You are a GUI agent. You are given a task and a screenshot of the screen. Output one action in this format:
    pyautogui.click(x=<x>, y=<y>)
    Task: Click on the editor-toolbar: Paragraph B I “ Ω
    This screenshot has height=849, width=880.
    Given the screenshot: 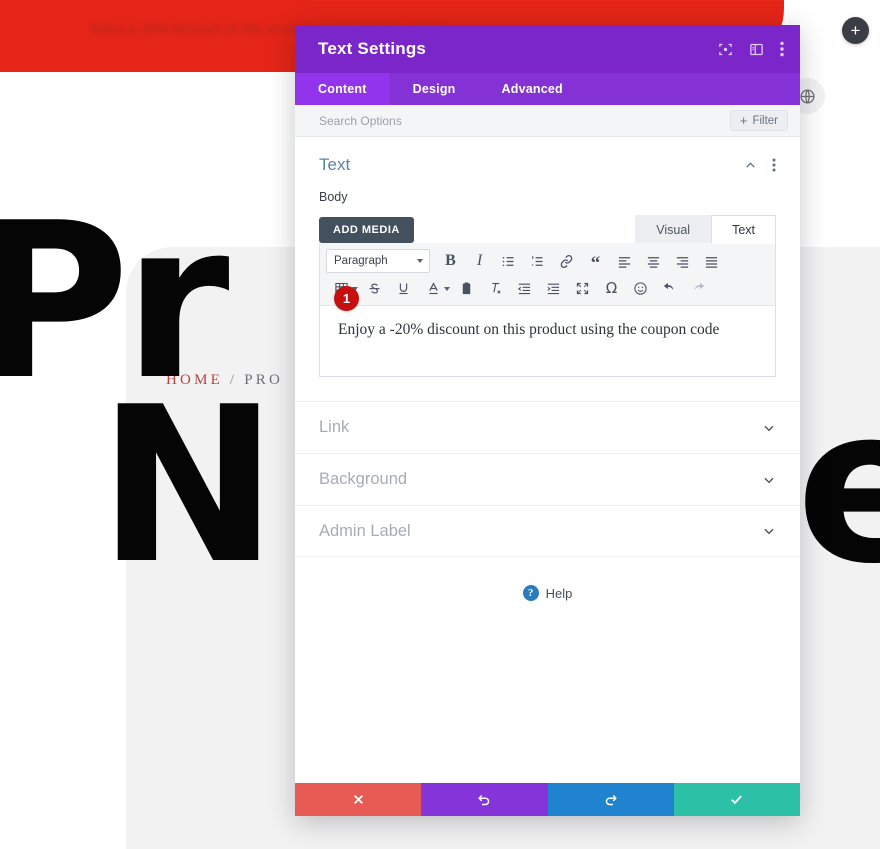 What is the action you would take?
    pyautogui.click(x=547, y=274)
    